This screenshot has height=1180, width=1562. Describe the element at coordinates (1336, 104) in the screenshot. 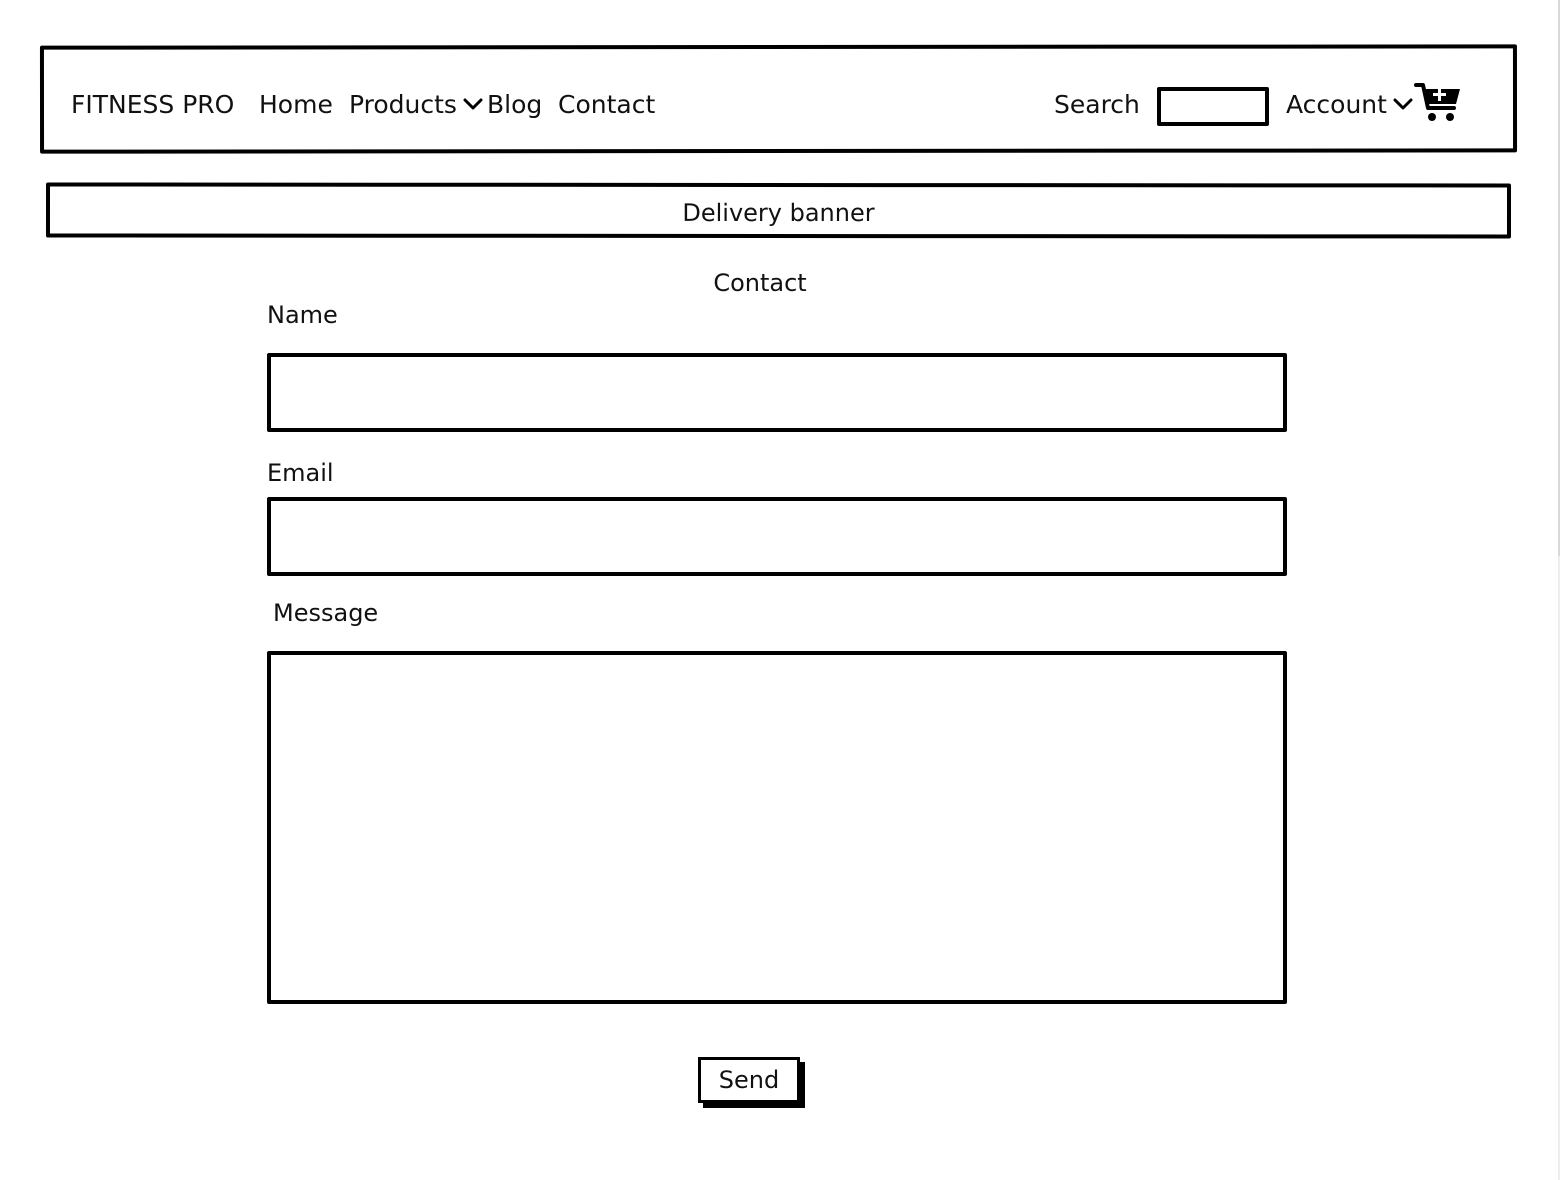

I see `account-label: Account` at that location.